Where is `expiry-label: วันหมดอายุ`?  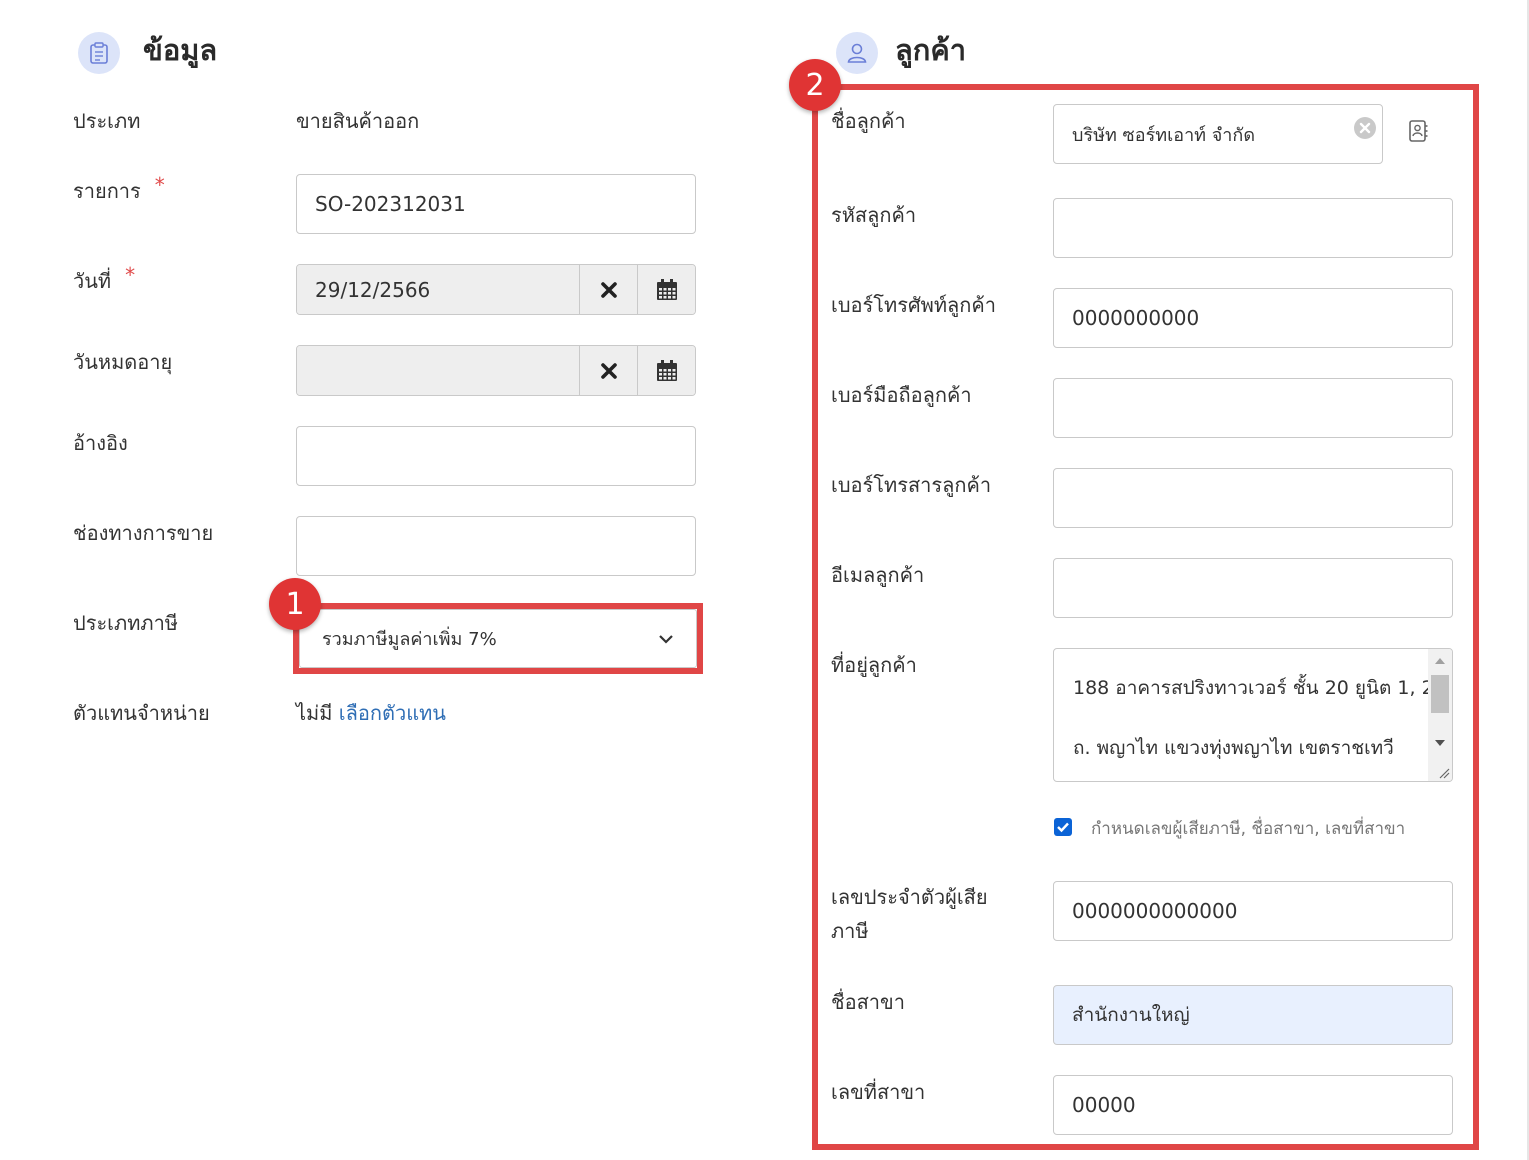
expiry-label: วันหมดอายุ is located at coordinates (123, 362).